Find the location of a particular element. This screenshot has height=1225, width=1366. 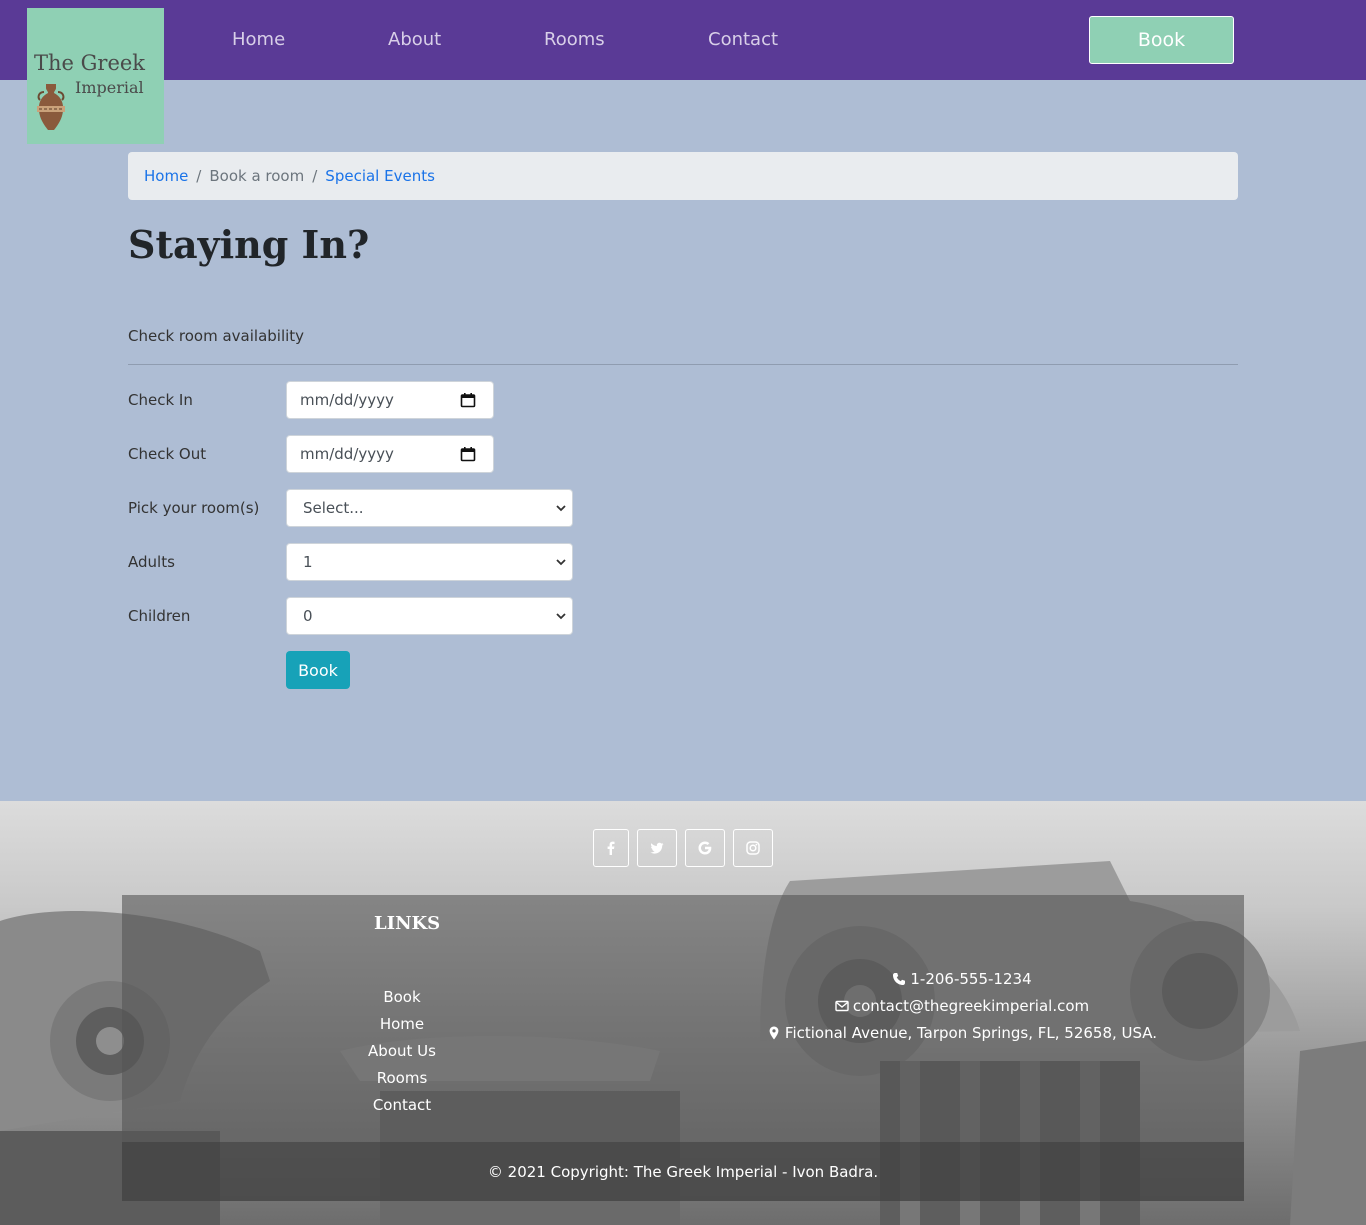

phone-icon is located at coordinates (899, 979).